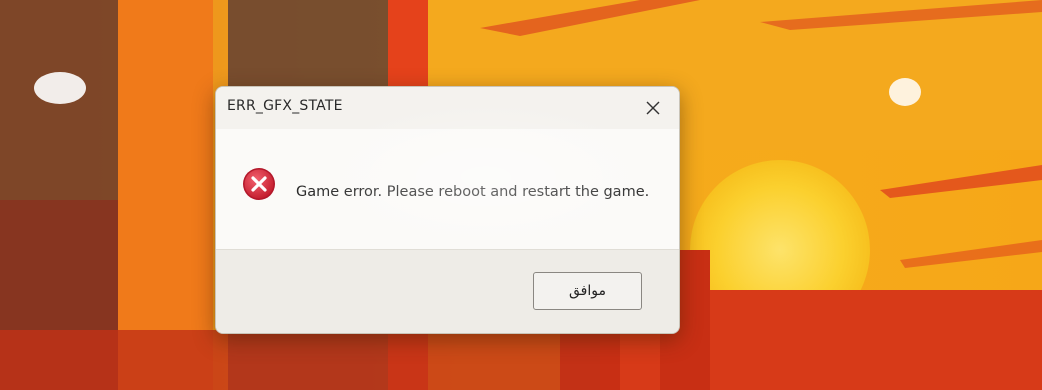  Describe the element at coordinates (447, 108) in the screenshot. I see `dialog-titlebar: ERR_GFX_STATE` at that location.